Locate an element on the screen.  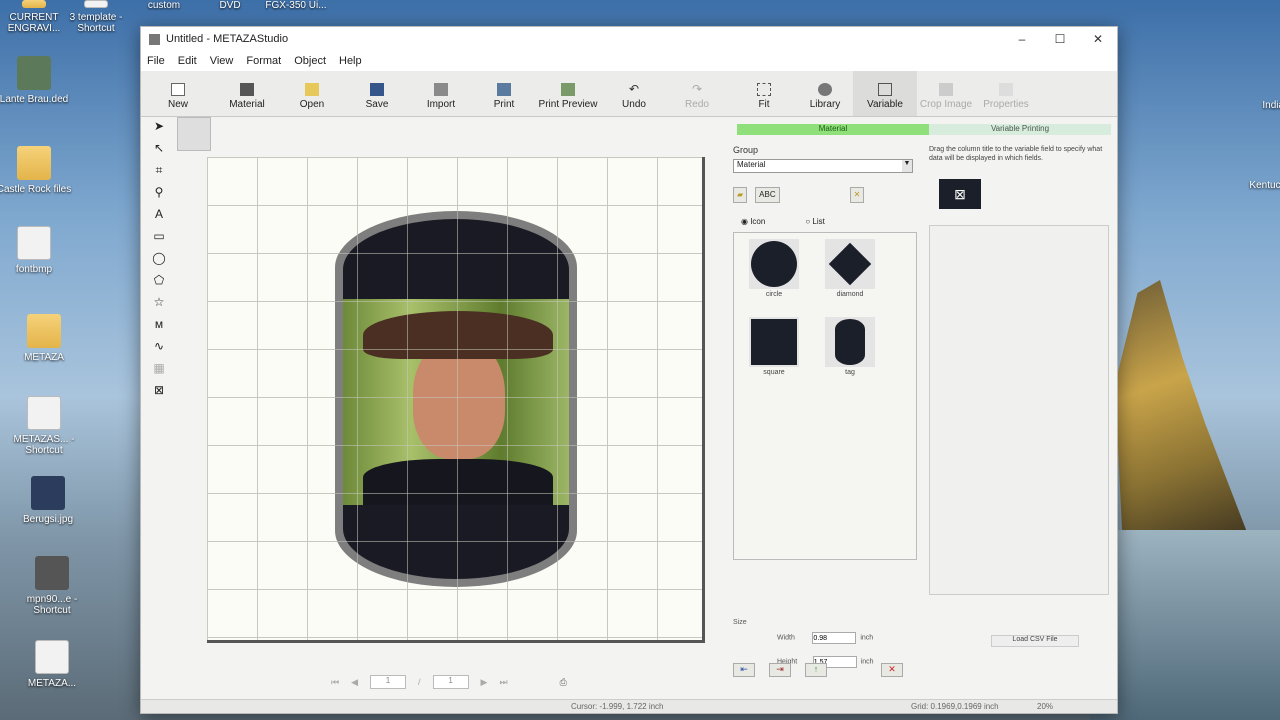
import-data-button: ⇤ is located at coordinates (744, 670).